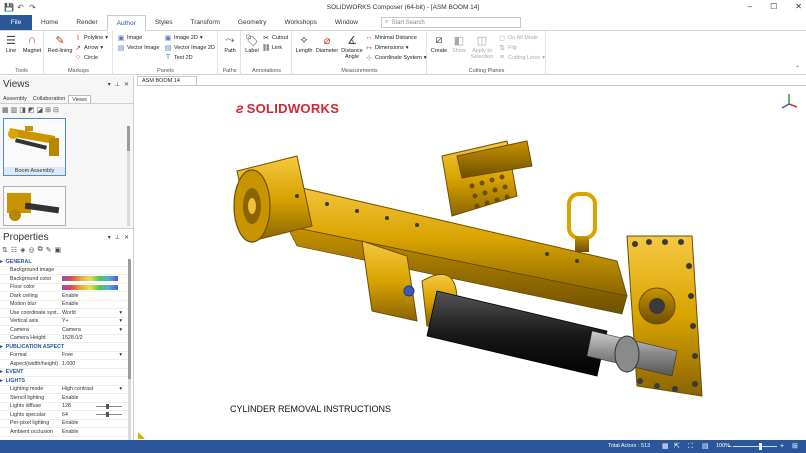  What do you see at coordinates (386, 48) in the screenshot?
I see `dimensions-button: ⇿ Dimensions ▾` at bounding box center [386, 48].